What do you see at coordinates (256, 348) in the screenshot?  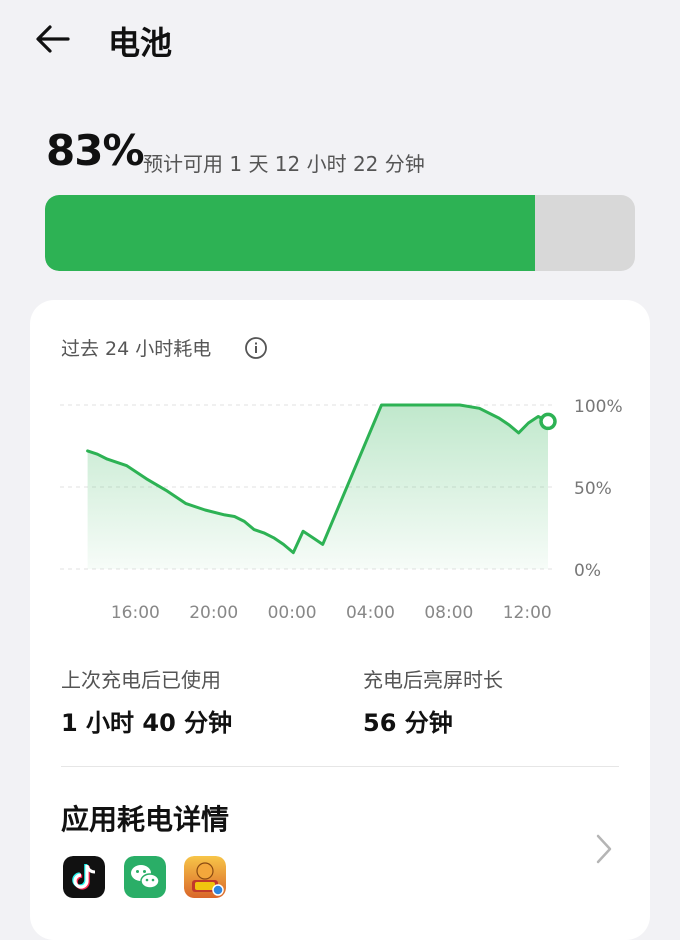 I see `info-icon` at bounding box center [256, 348].